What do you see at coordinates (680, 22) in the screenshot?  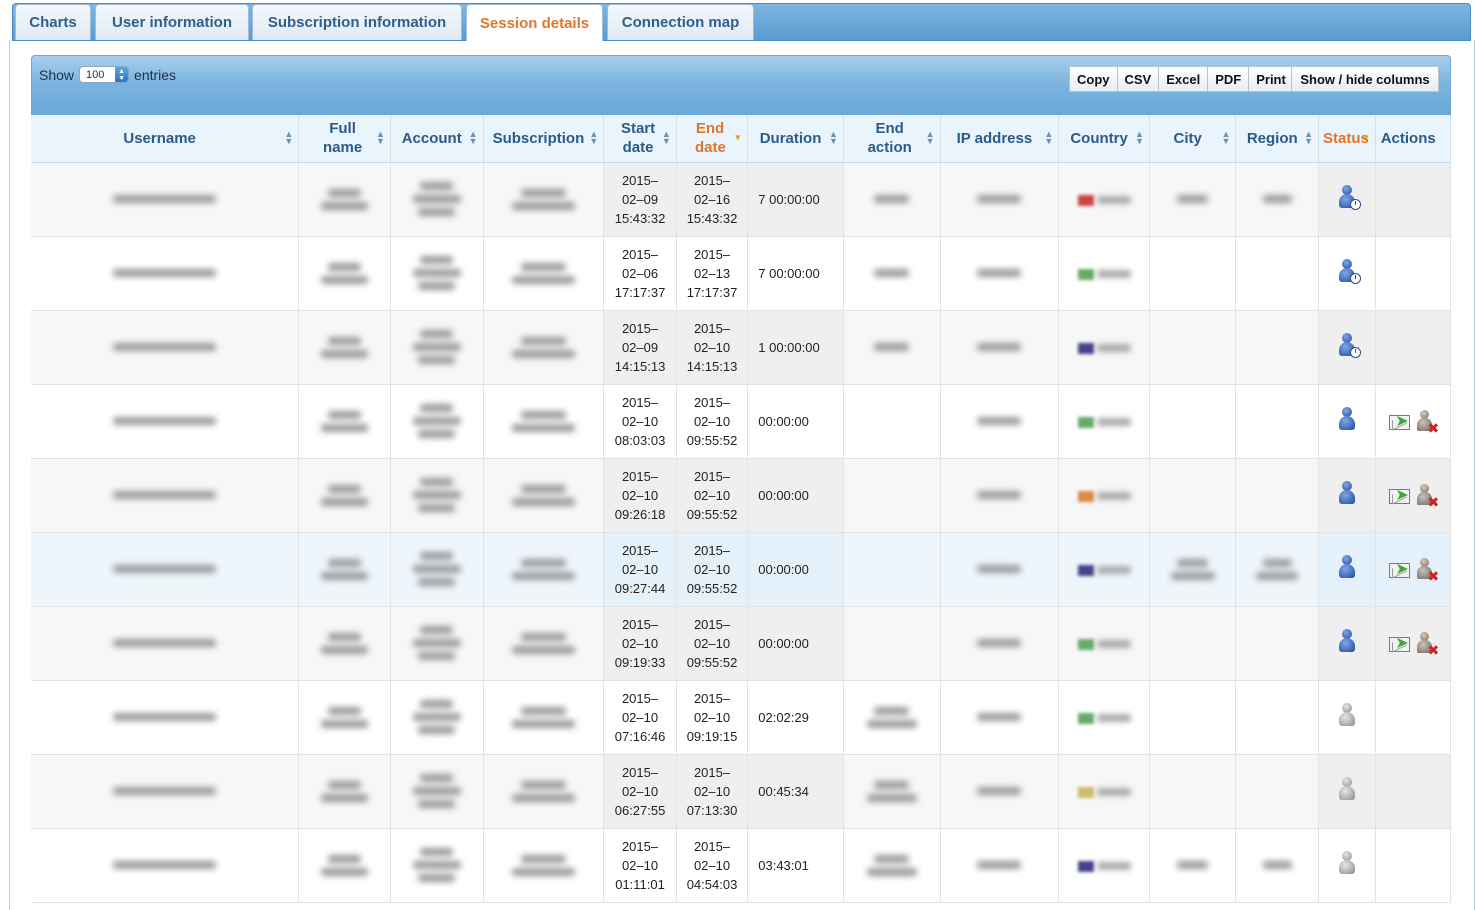 I see `tab-connection-map: Connection map` at bounding box center [680, 22].